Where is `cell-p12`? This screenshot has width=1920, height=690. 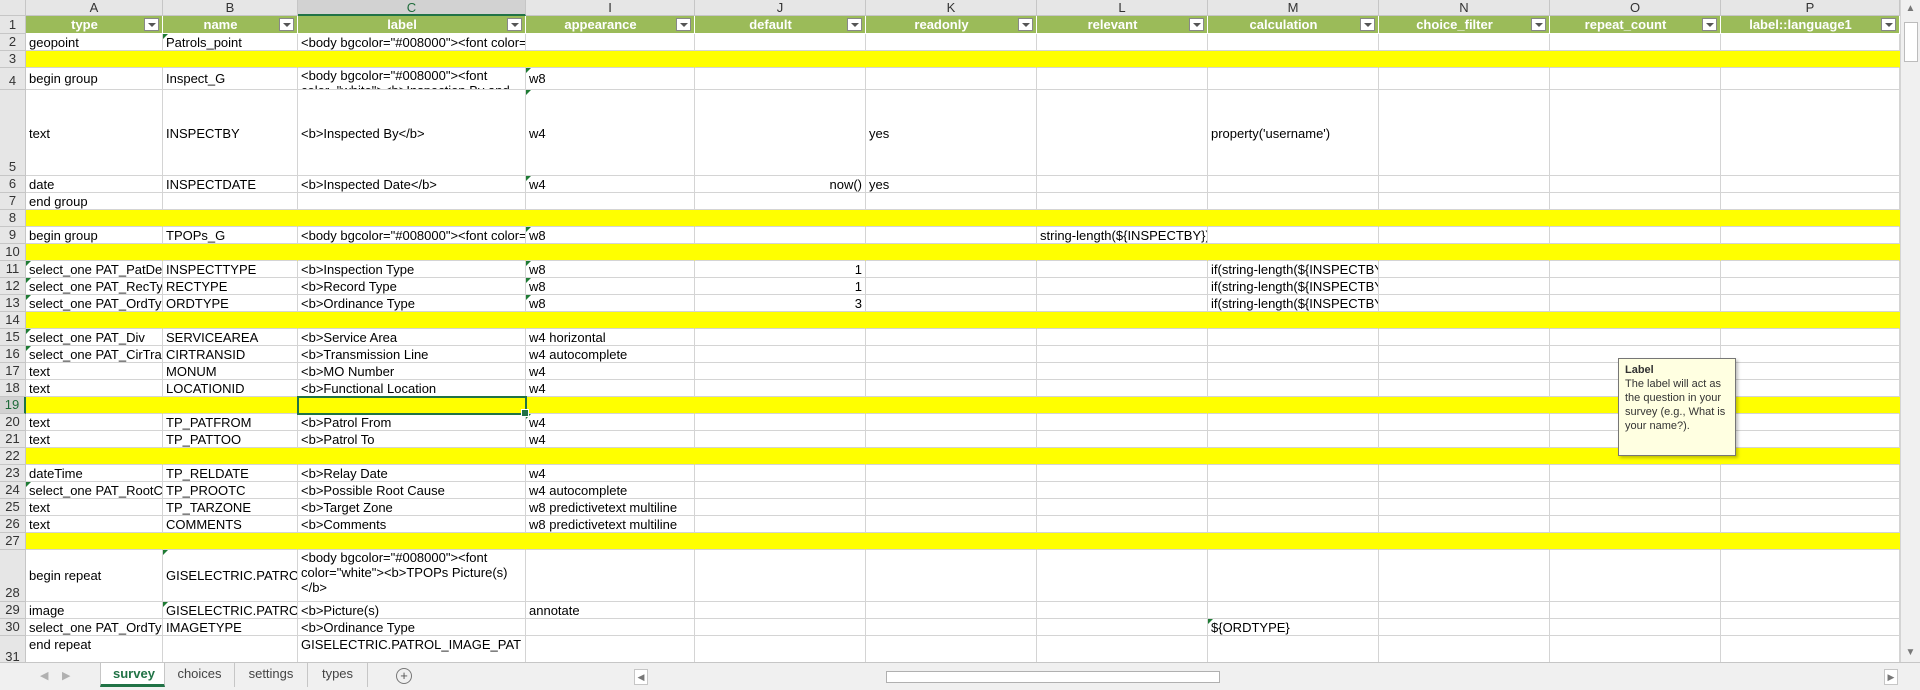
cell-p12 is located at coordinates (1810, 286).